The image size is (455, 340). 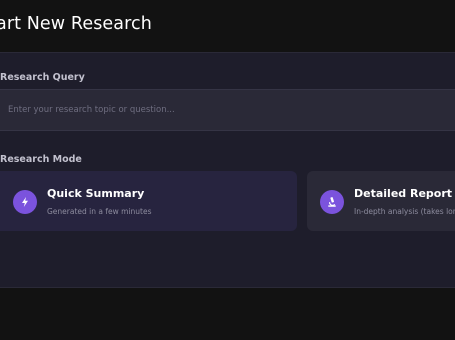 I want to click on mode-title: Detailed Report, so click(x=403, y=193).